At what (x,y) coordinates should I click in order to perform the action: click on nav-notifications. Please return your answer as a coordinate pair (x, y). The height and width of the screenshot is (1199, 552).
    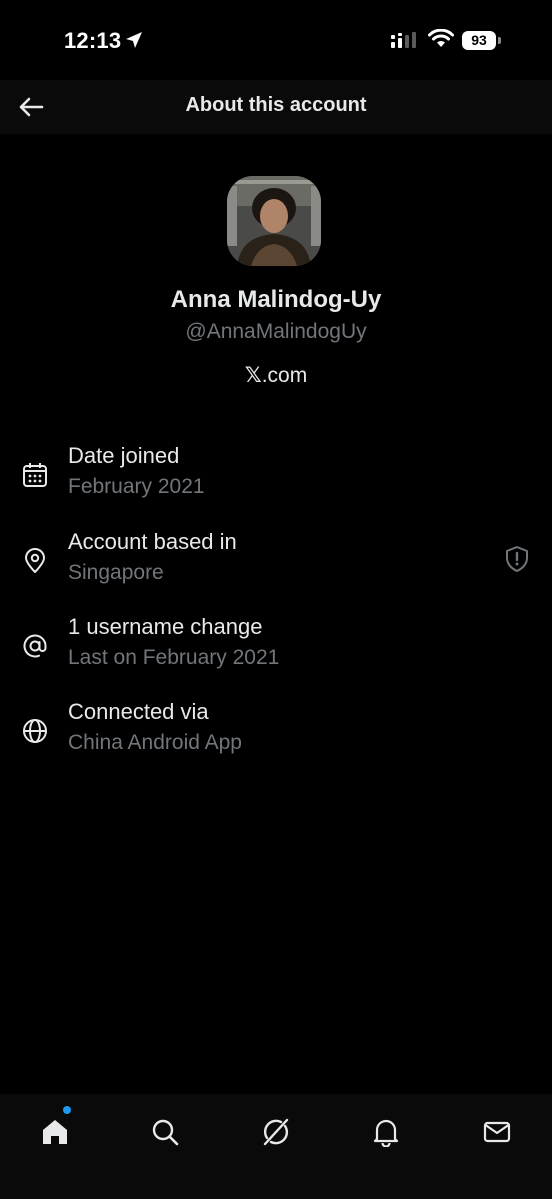
    Looking at the image, I should click on (386, 1132).